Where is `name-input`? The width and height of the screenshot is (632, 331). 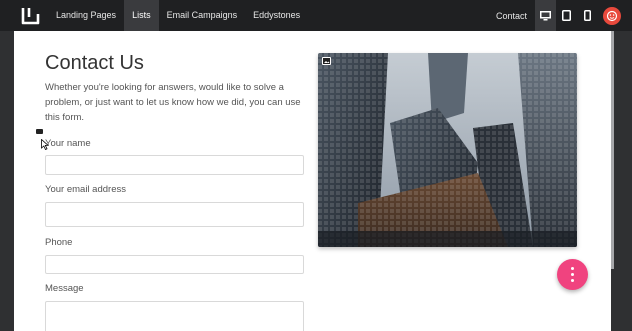 name-input is located at coordinates (174, 165).